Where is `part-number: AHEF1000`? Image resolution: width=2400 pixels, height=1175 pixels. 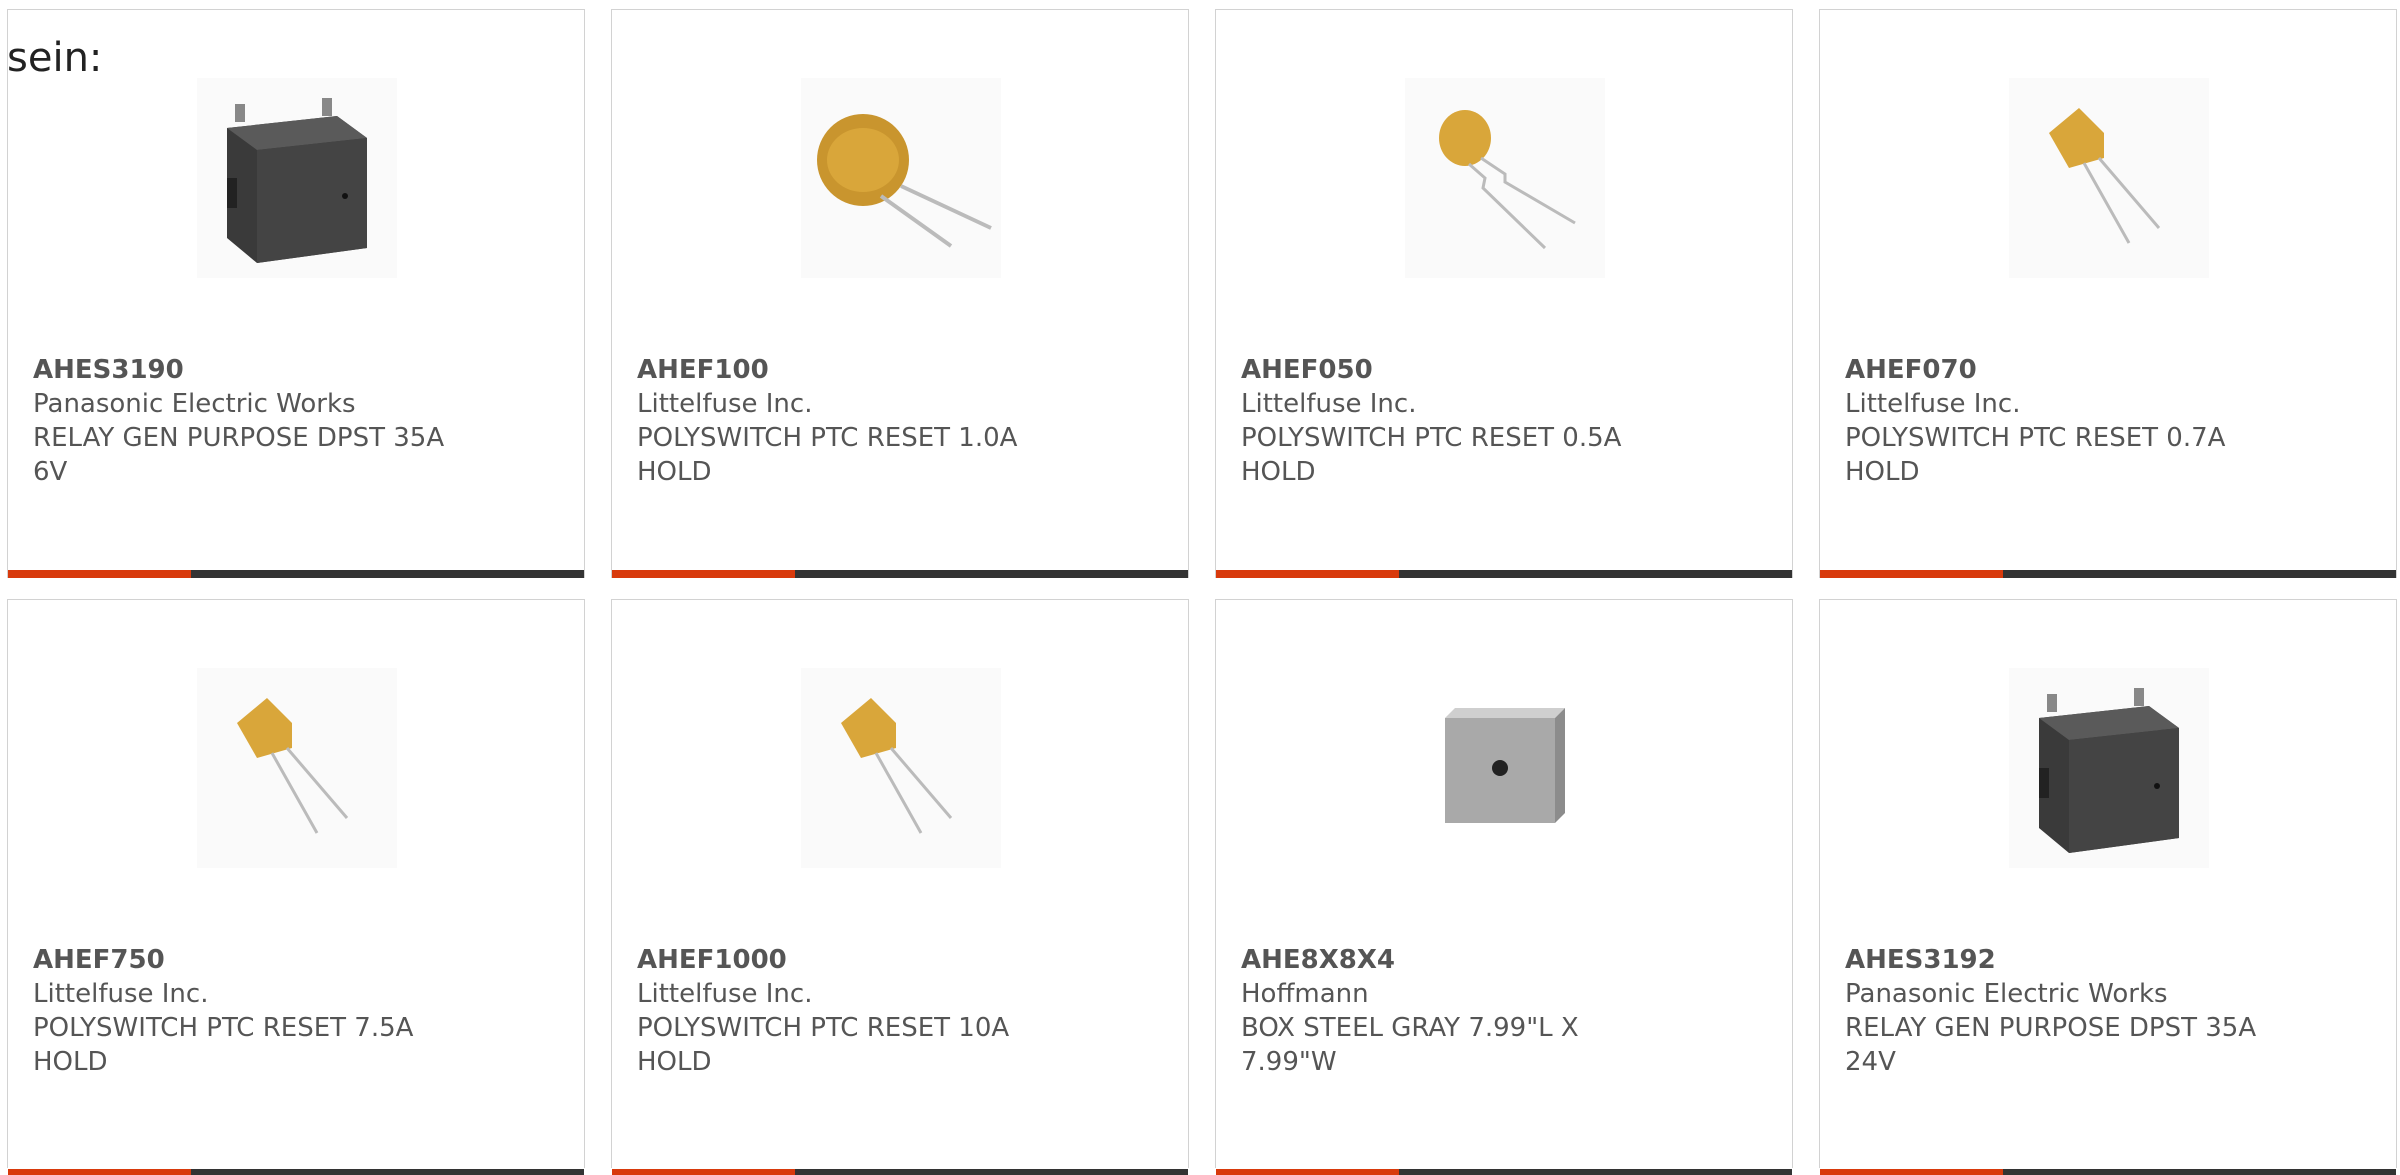 part-number: AHEF1000 is located at coordinates (857, 960).